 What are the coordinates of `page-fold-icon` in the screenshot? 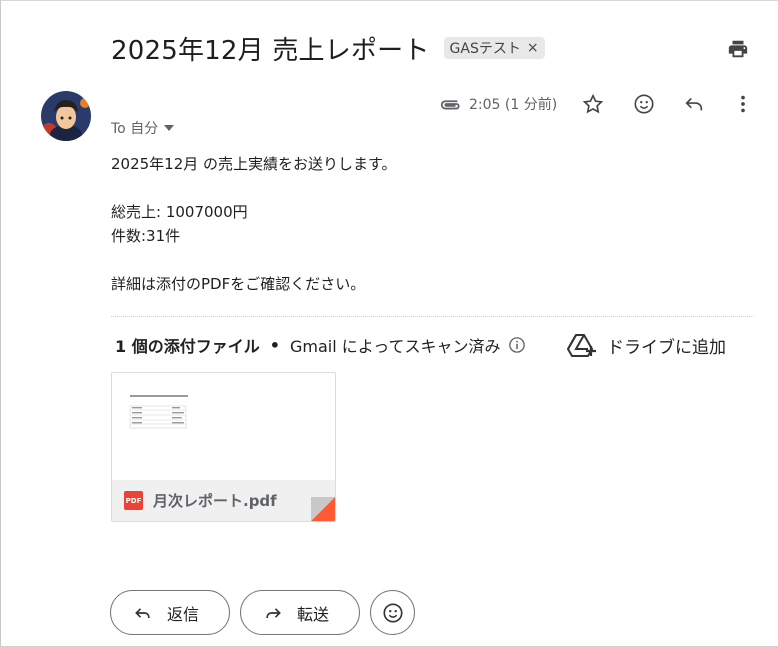 It's located at (323, 509).